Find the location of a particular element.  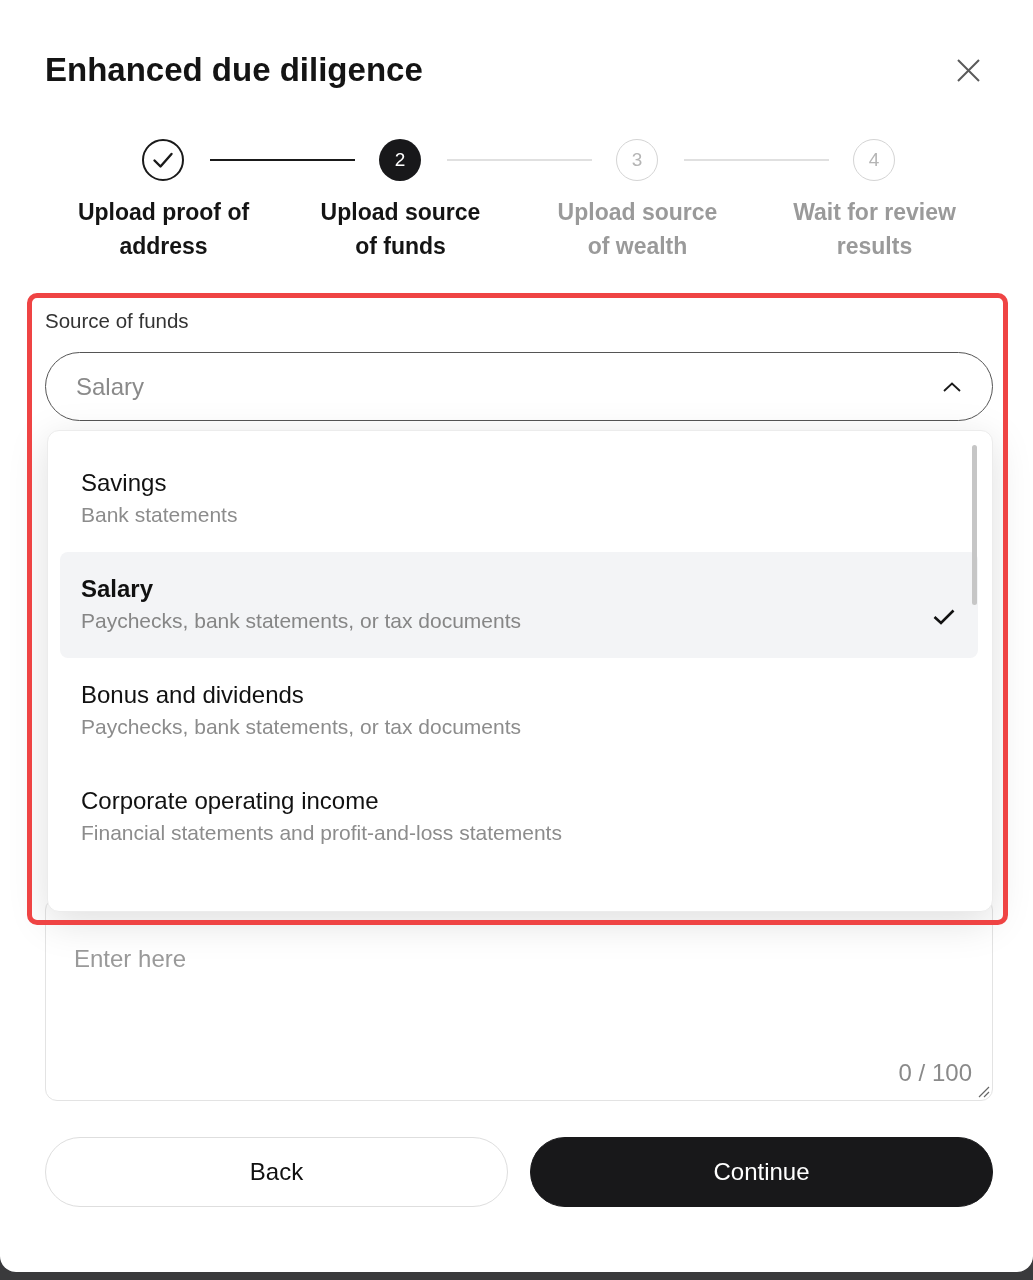

dialog-title: Enhanced due diligence is located at coordinates (234, 70).